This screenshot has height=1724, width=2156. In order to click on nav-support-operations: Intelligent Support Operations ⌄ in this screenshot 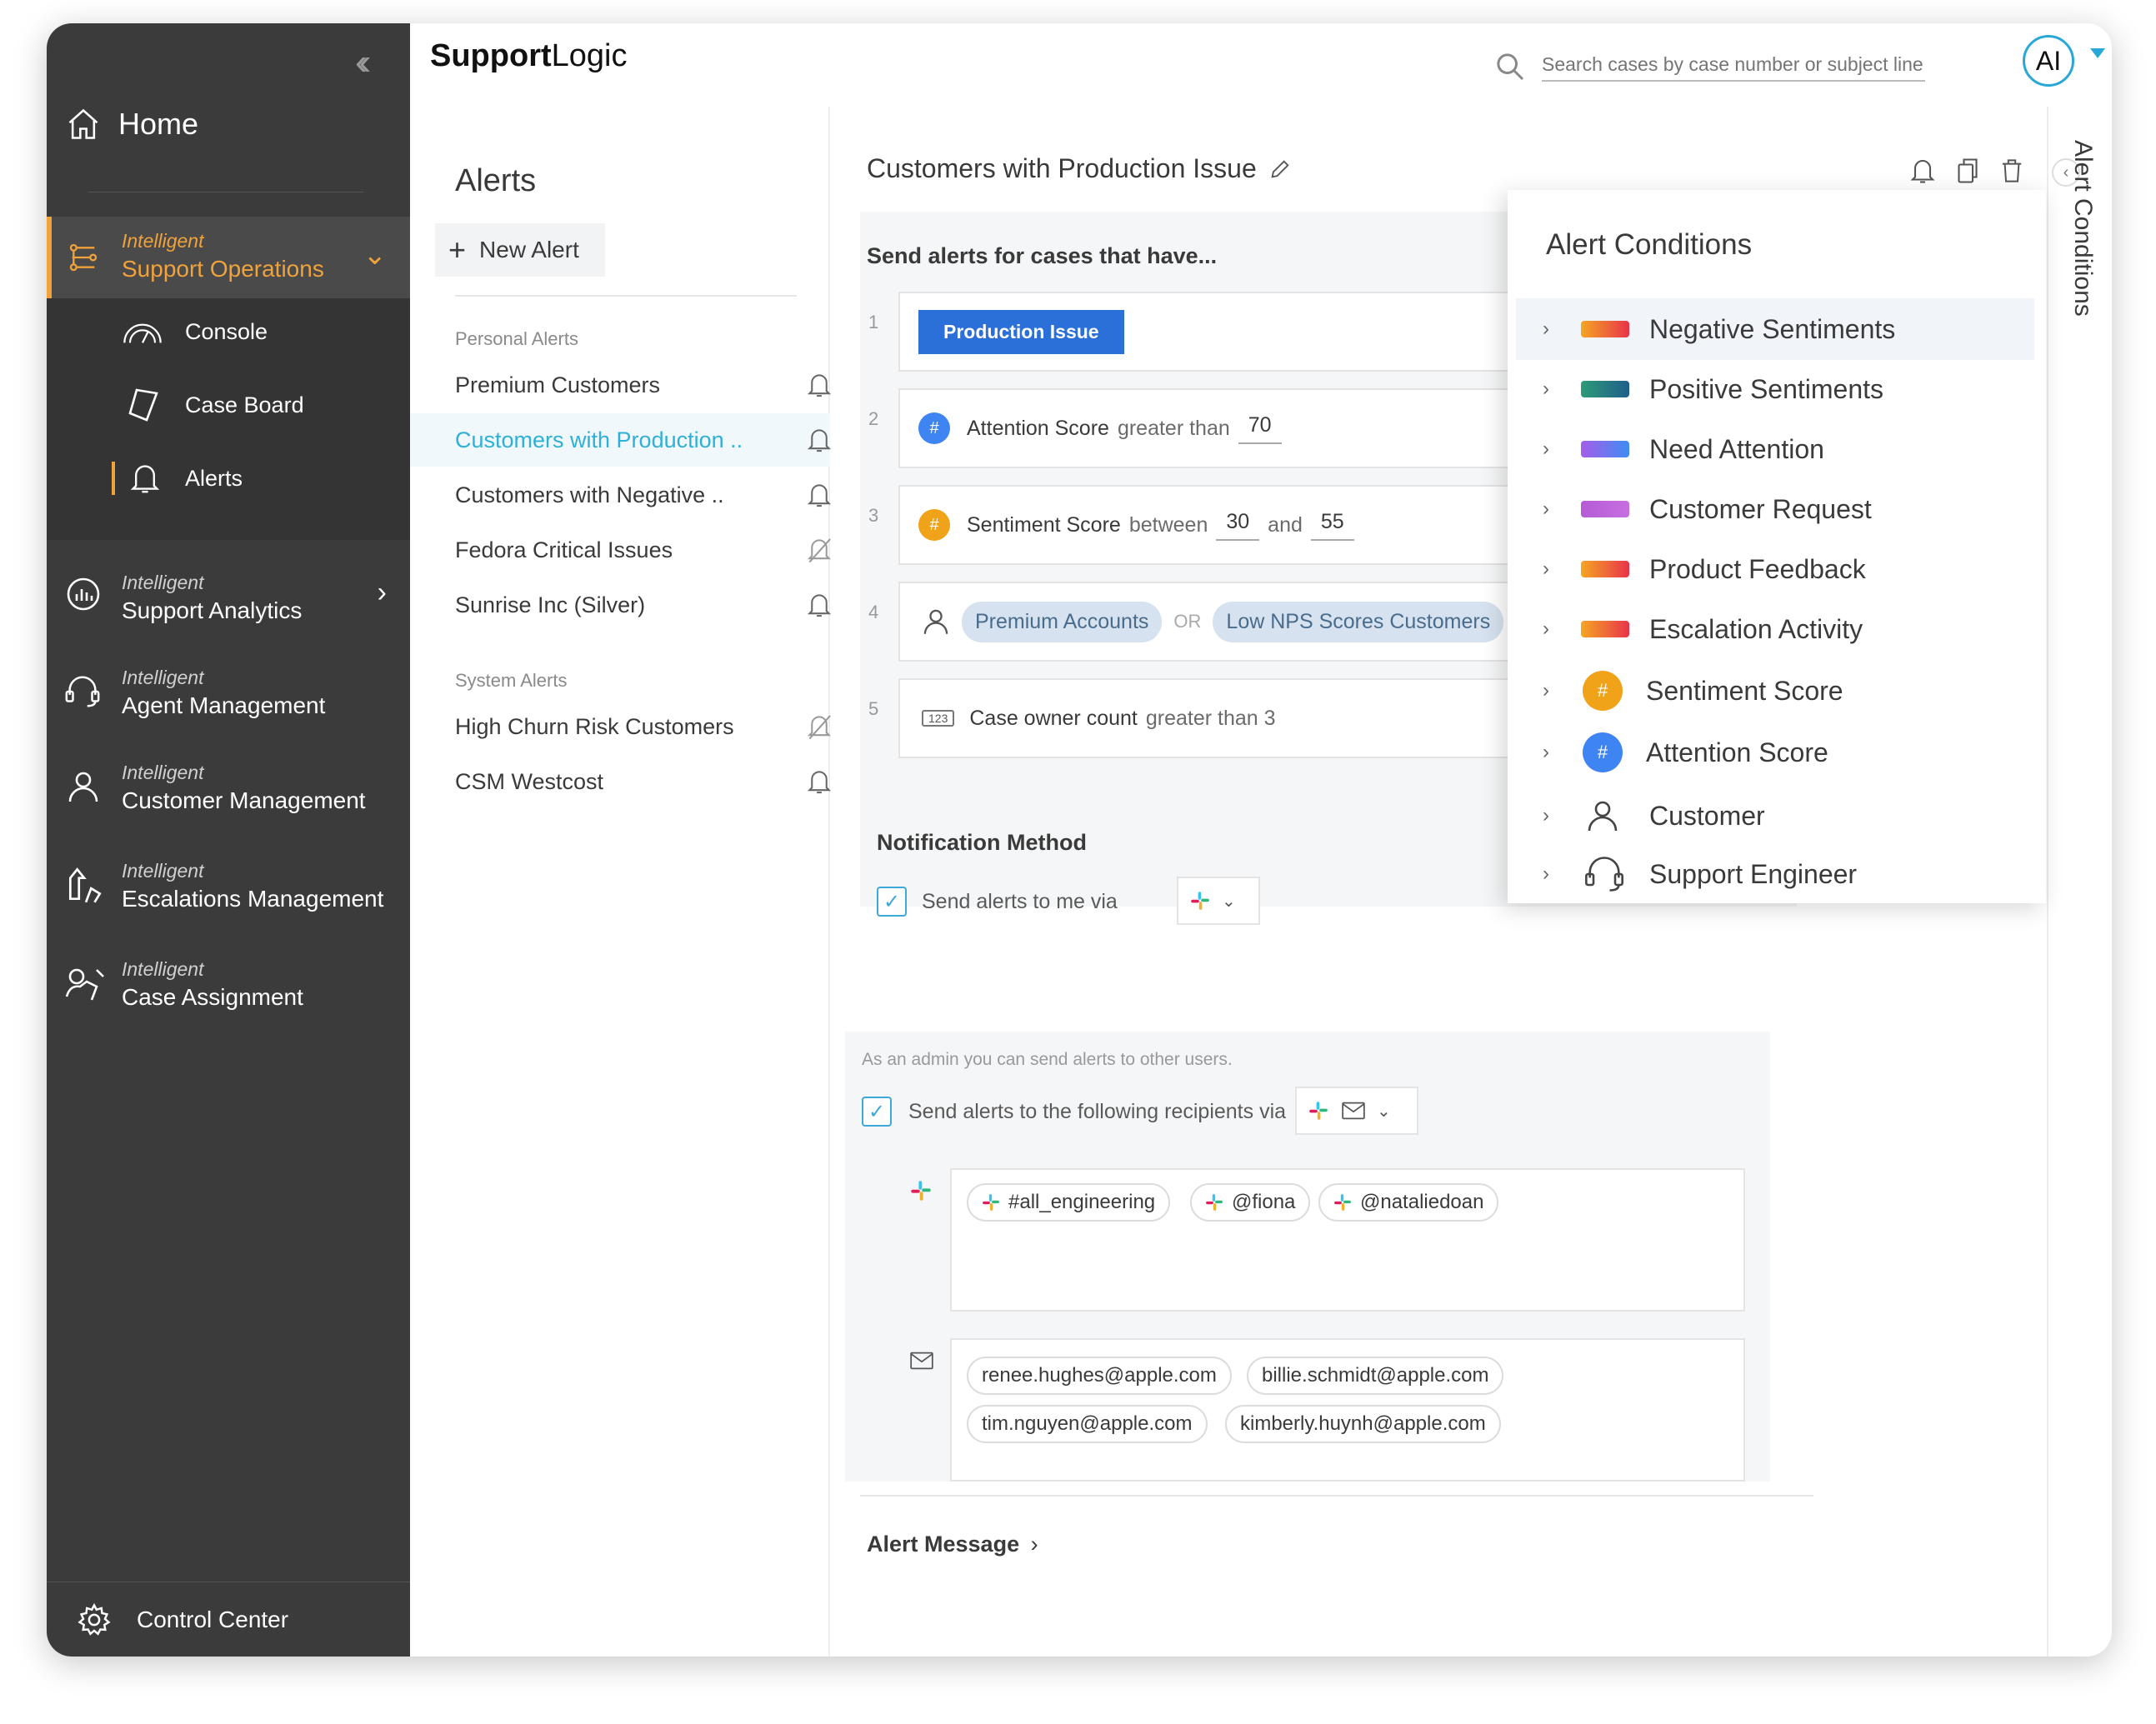, I will do `click(228, 257)`.